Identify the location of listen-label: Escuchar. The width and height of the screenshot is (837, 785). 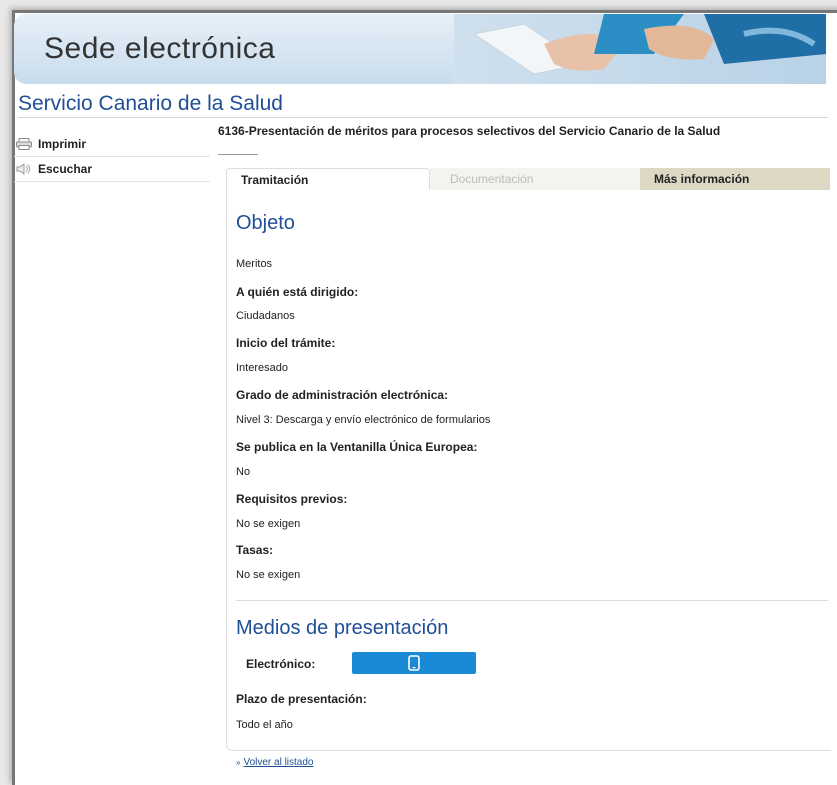
(65, 169).